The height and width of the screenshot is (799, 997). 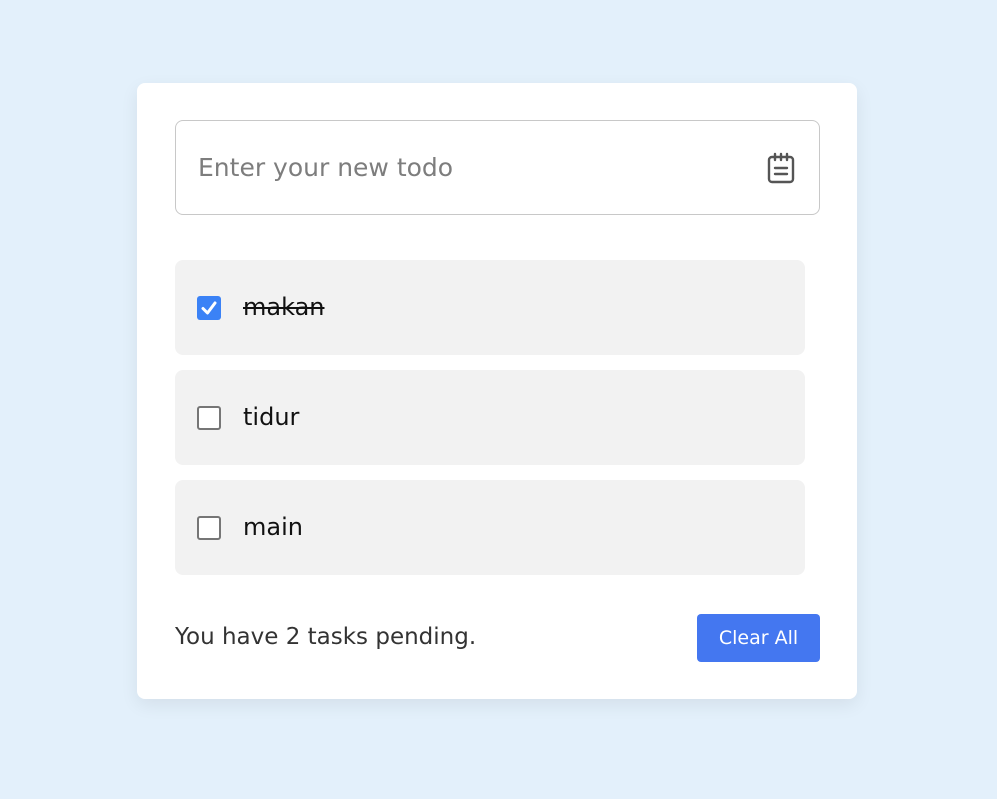 What do you see at coordinates (284, 307) in the screenshot?
I see `todo-text: makan` at bounding box center [284, 307].